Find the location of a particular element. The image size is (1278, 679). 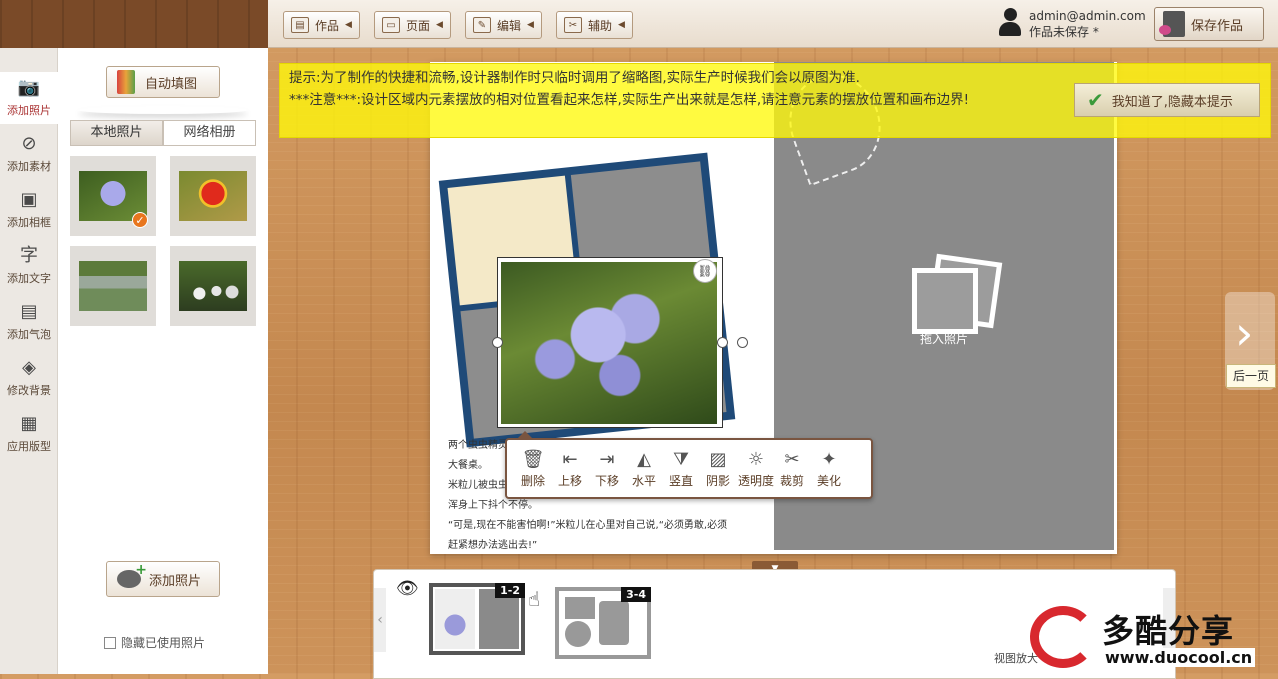

watermark: 多酷分享 www.duocool.cn is located at coordinates (1154, 639).